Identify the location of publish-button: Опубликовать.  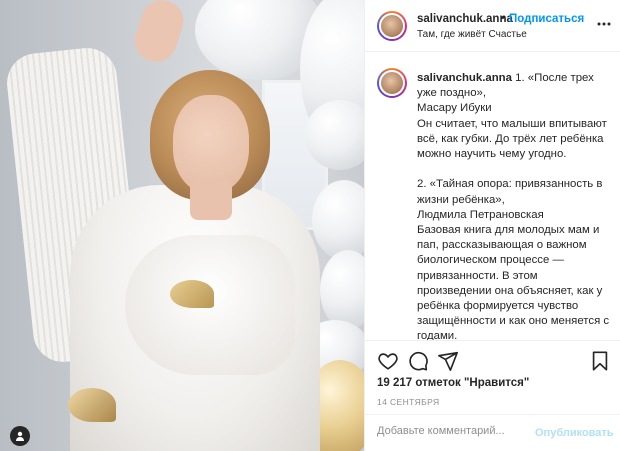
(574, 433).